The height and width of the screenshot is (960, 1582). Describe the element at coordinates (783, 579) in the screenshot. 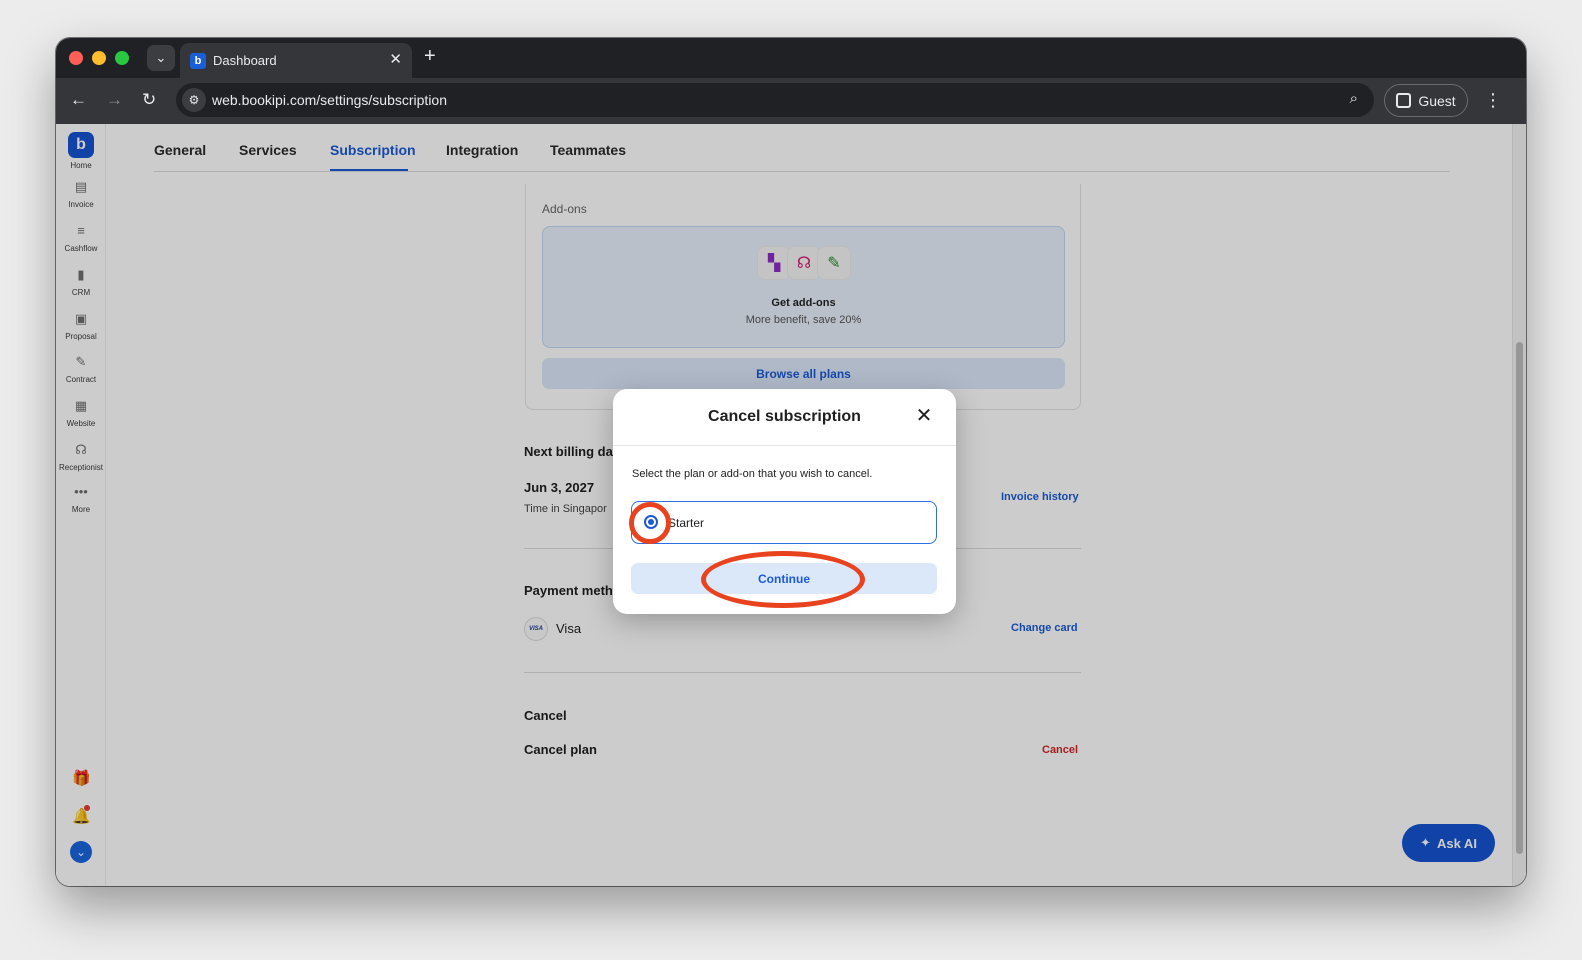

I see `annotation-ellipse` at that location.